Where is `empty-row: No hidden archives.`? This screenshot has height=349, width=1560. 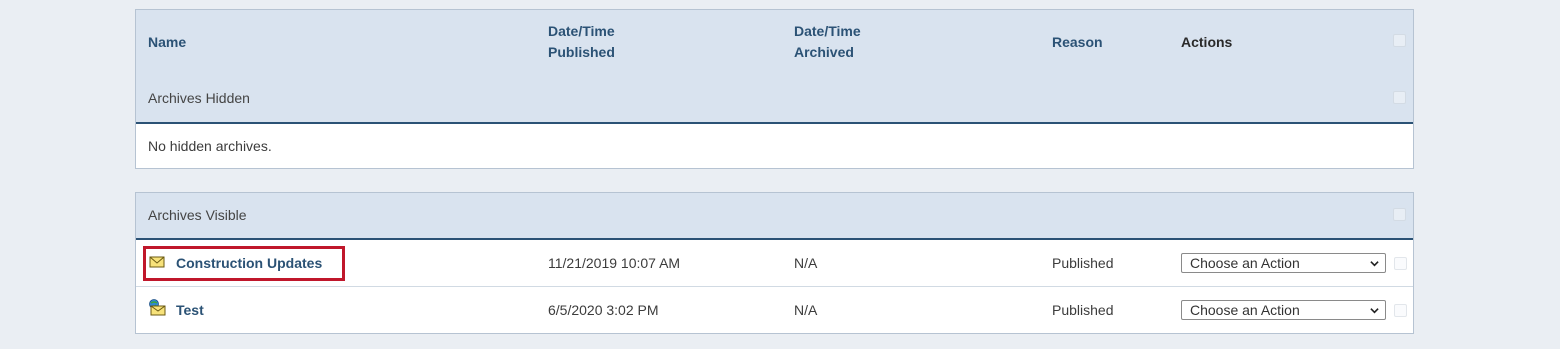 empty-row: No hidden archives. is located at coordinates (774, 147).